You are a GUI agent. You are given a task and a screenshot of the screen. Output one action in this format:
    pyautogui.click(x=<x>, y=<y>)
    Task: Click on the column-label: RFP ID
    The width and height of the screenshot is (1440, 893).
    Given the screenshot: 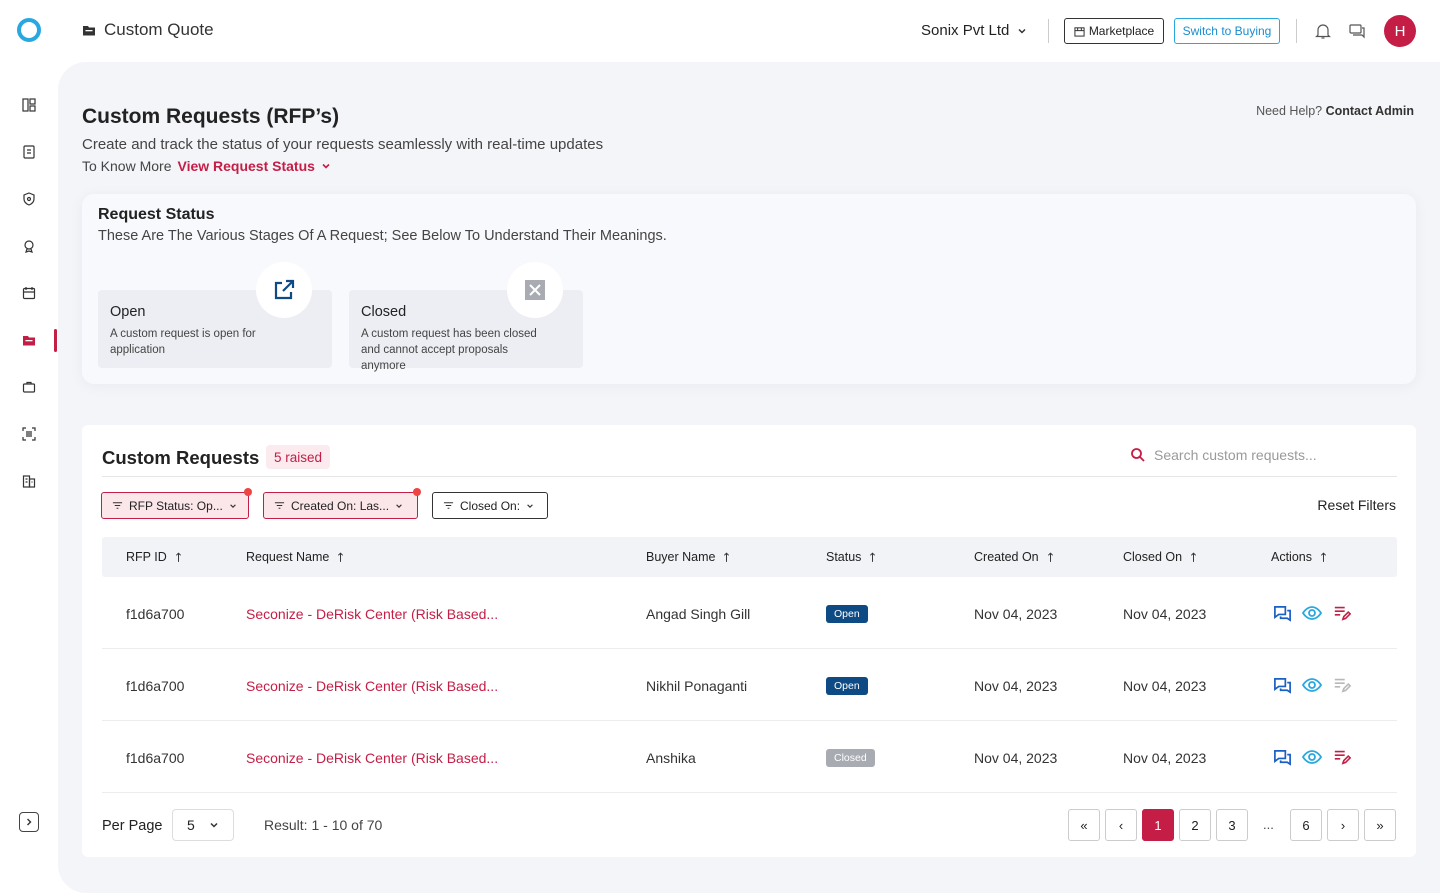 What is the action you would take?
    pyautogui.click(x=146, y=557)
    